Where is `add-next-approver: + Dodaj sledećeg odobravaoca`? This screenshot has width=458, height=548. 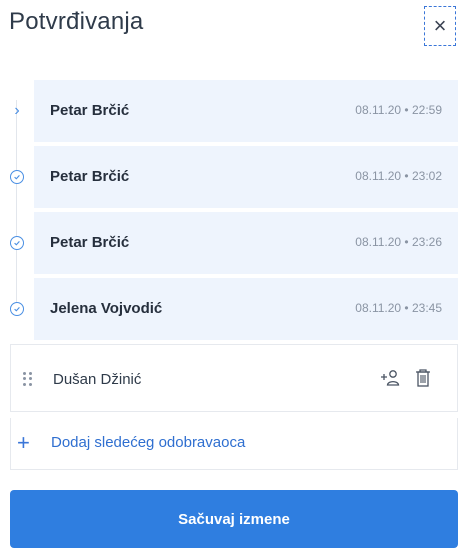 add-next-approver: + Dodaj sledećeg odobravaoca is located at coordinates (234, 444).